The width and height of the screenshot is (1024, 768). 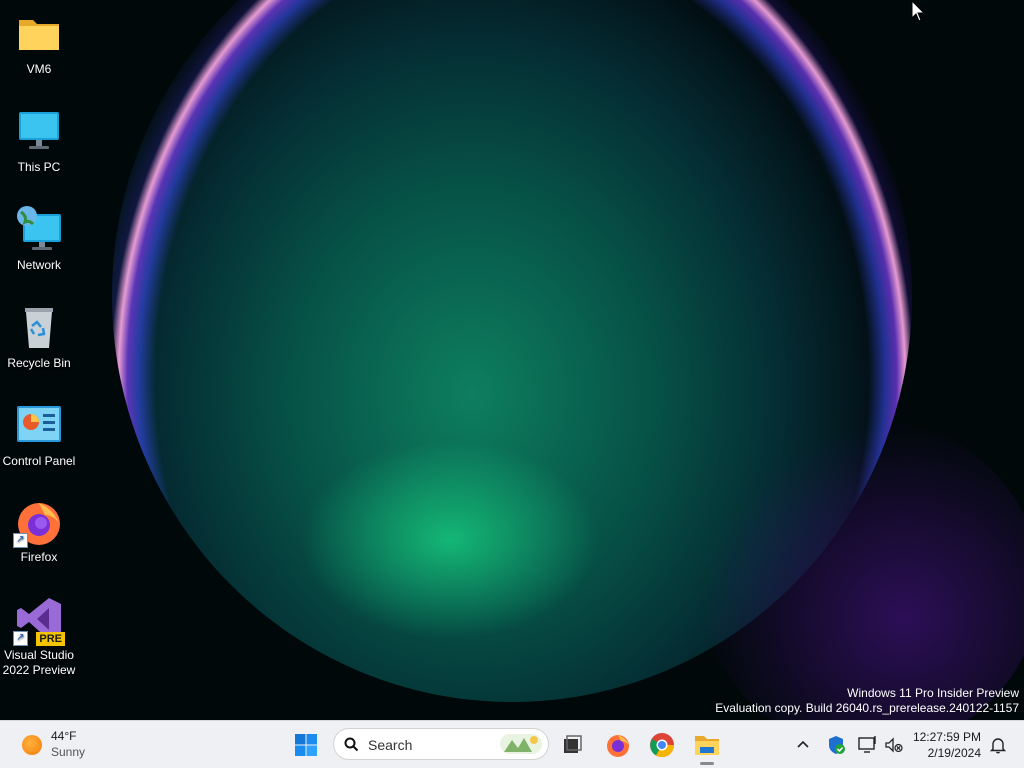 I want to click on task-view-icon, so click(x=573, y=744).